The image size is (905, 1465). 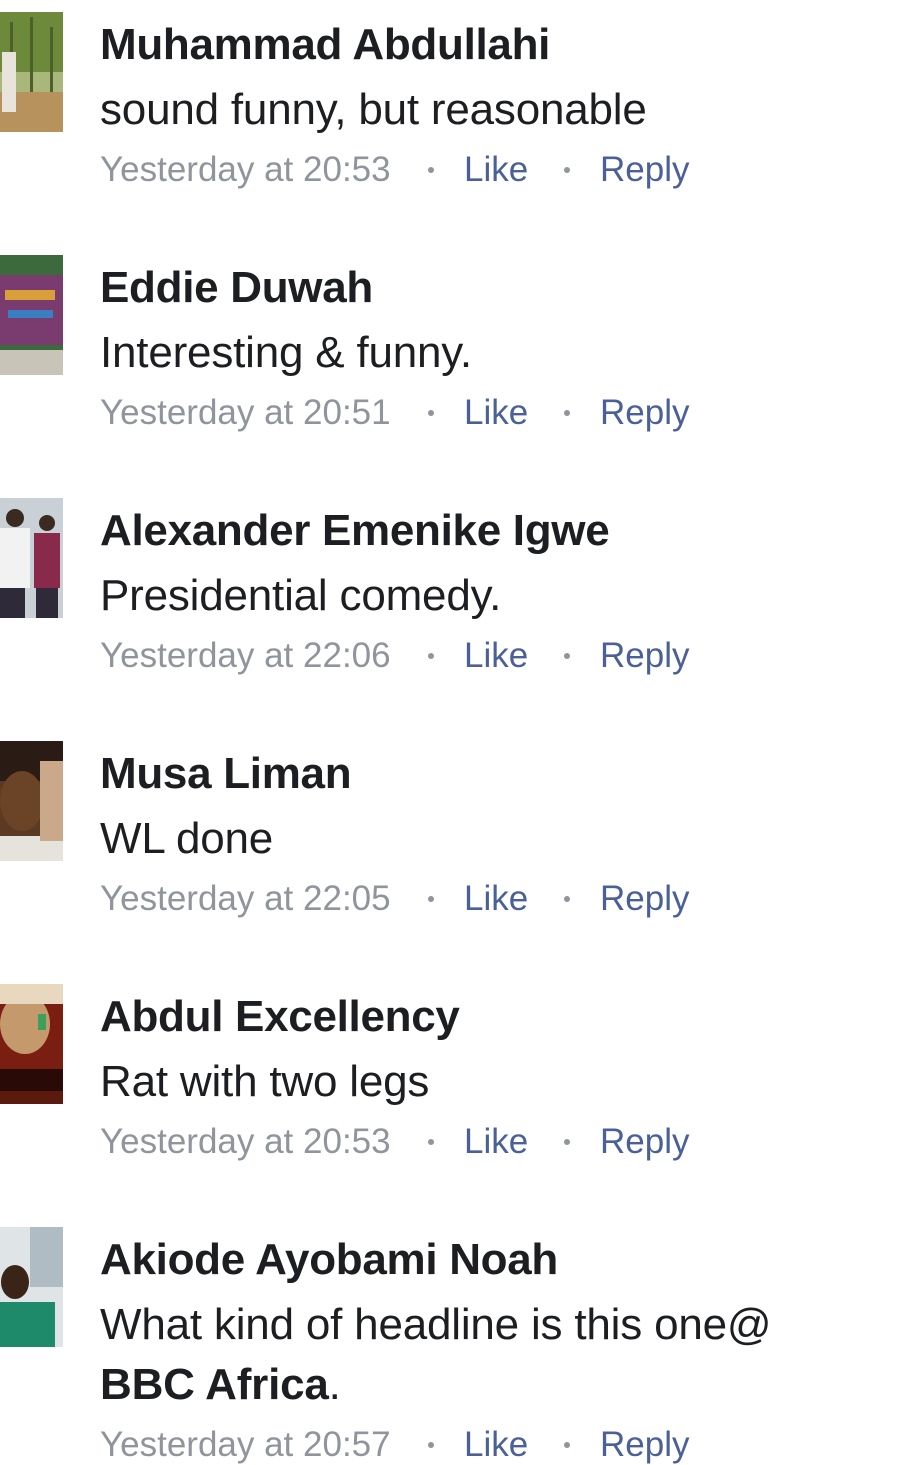 What do you see at coordinates (236, 288) in the screenshot?
I see `comment-author: Eddie Duwah` at bounding box center [236, 288].